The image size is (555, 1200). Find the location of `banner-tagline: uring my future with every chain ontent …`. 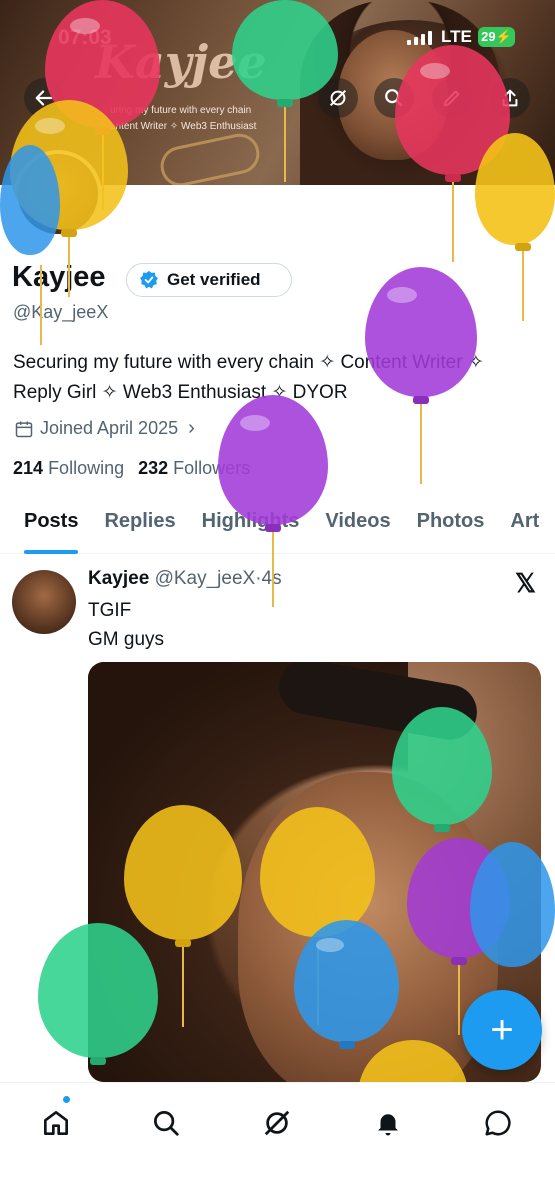

banner-tagline: uring my future with every chain ontent … is located at coordinates (183, 119).